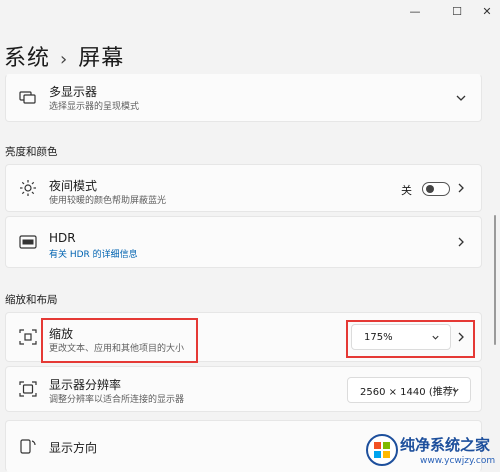 The height and width of the screenshot is (472, 500). Describe the element at coordinates (243, 98) in the screenshot. I see `card-multi-display: 多显示器 选择显示器的呈现模式` at that location.